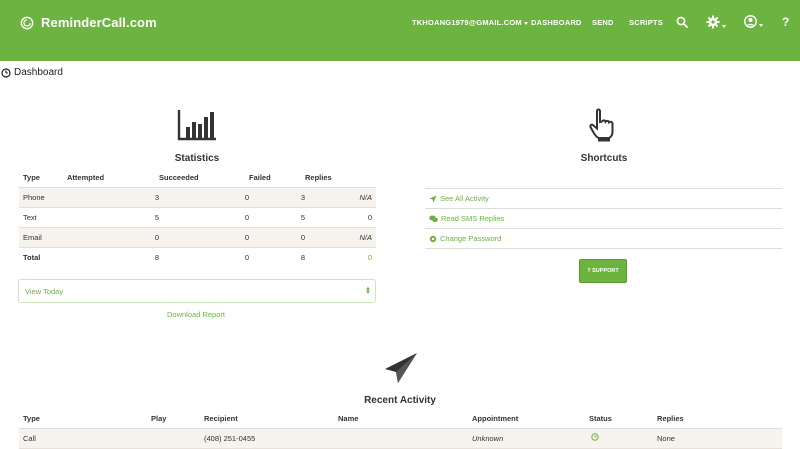  I want to click on account-menu: TKHOANG1979@GMAIL.COM, so click(470, 22).